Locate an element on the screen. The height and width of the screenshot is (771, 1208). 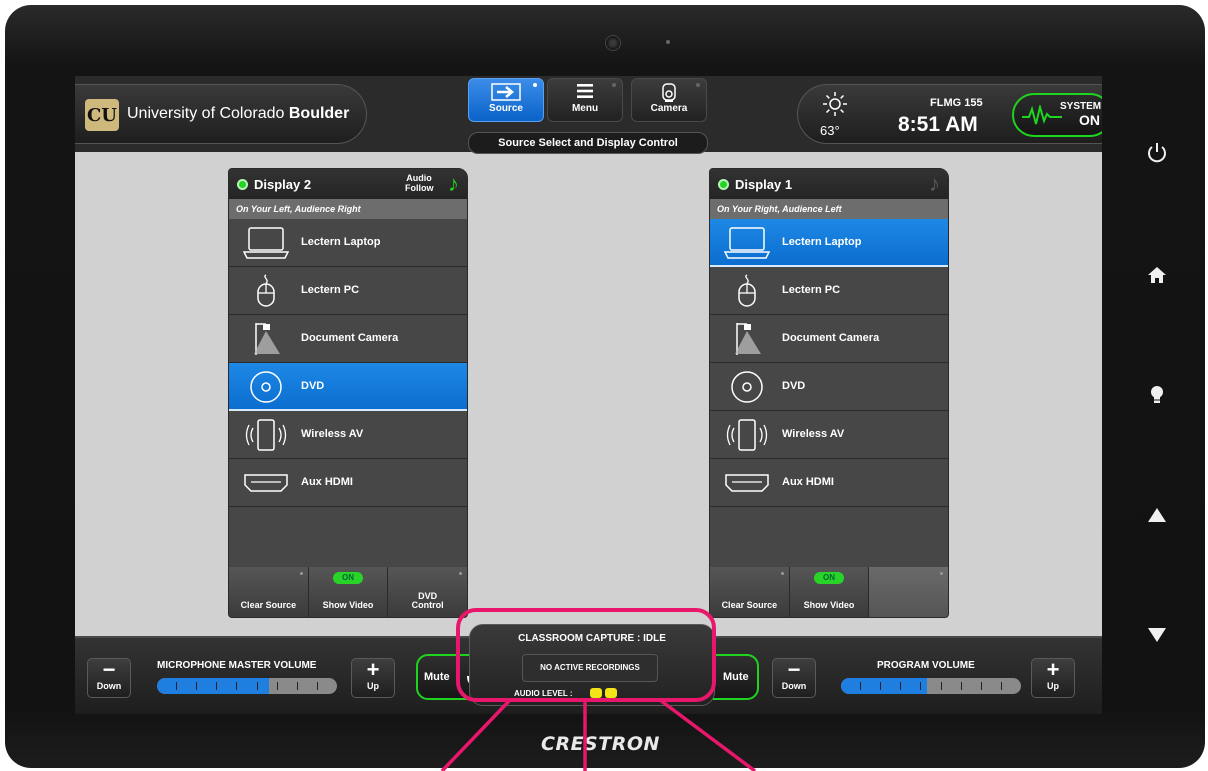
program-volume-down-button: − Down is located at coordinates (794, 678).